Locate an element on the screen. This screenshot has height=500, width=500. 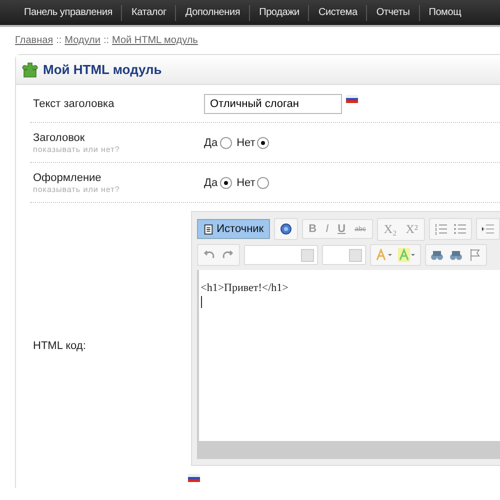
panel-title: Мой HTML модуль is located at coordinates (102, 69).